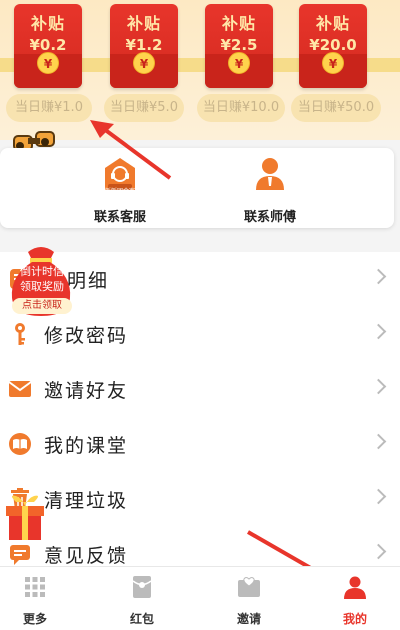 This screenshot has height=630, width=400. Describe the element at coordinates (142, 601) in the screenshot. I see `nav-redpacket: 红包` at that location.